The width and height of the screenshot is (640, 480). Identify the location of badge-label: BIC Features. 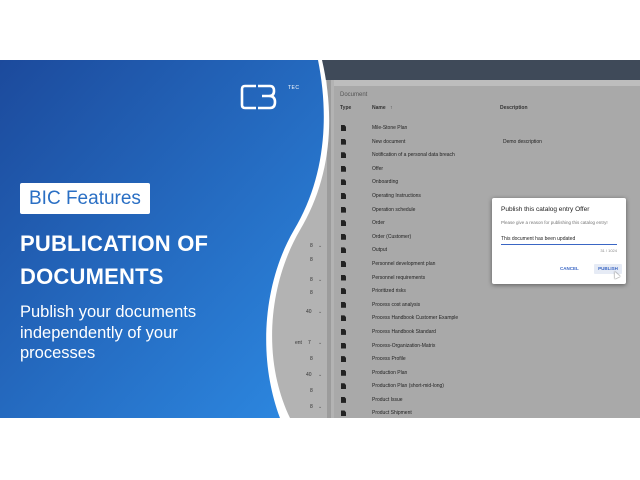
(85, 198).